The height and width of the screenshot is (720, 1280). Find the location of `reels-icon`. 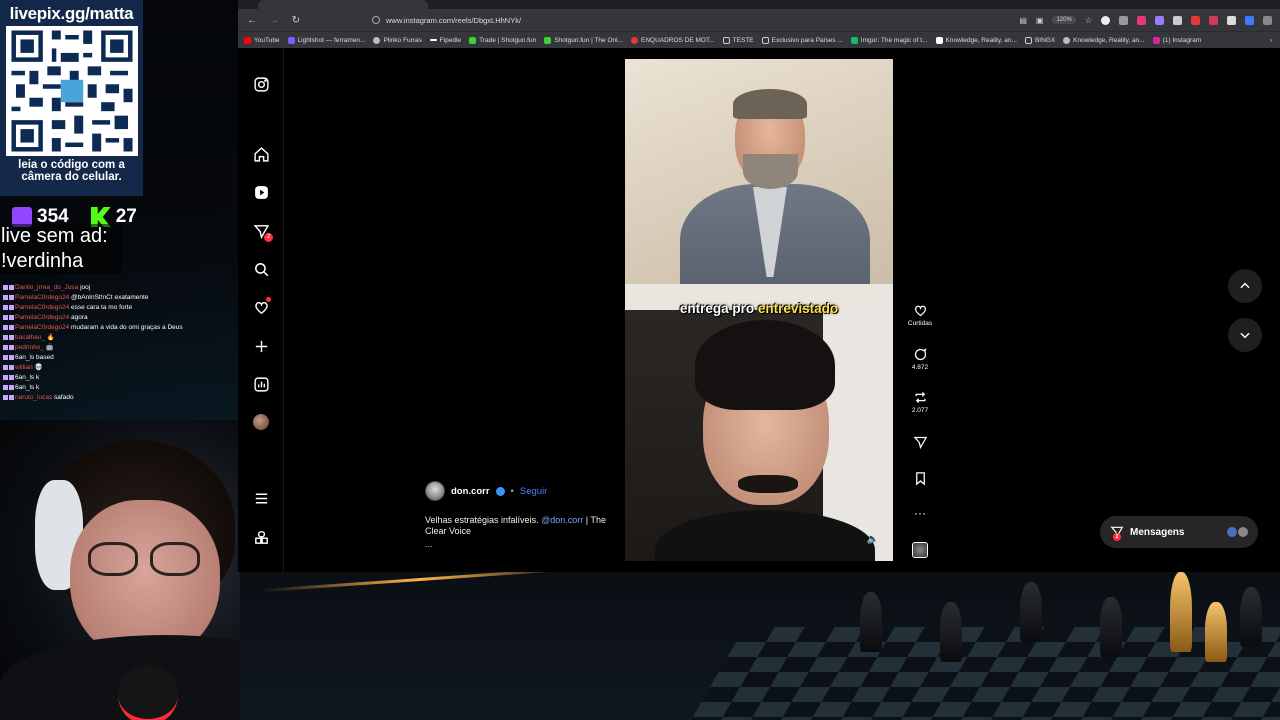

reels-icon is located at coordinates (261, 192).